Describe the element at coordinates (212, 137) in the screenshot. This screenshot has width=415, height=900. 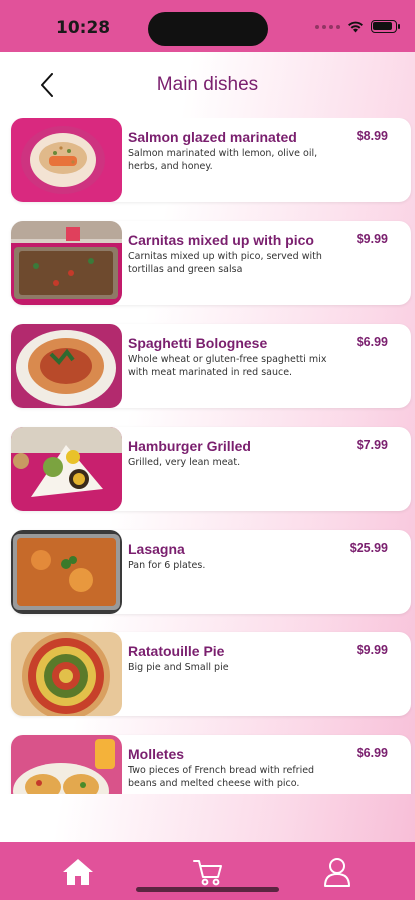
I see `dish-name: Salmon glazed marinated` at that location.